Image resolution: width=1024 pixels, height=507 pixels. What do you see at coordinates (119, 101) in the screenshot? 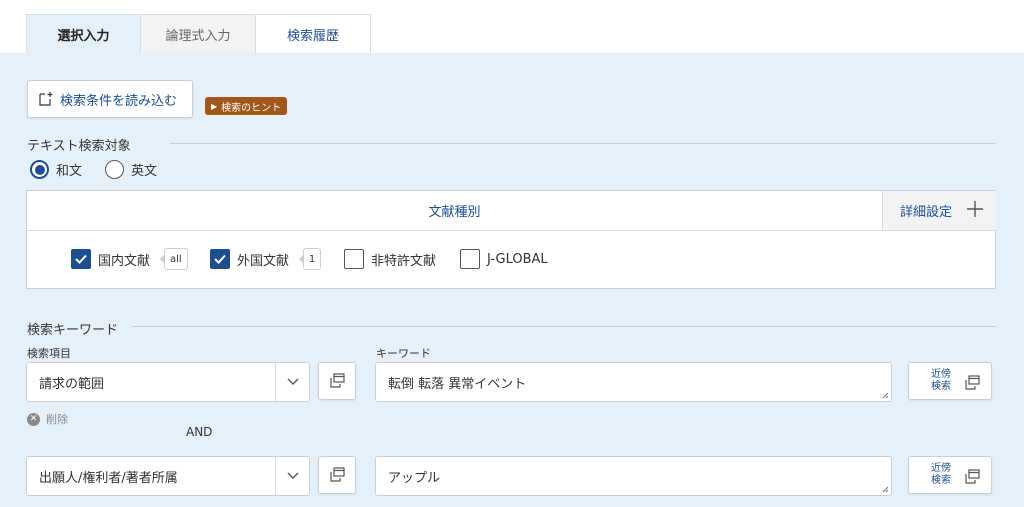
I see `load-conditions-label: 検索条件を読み込む` at bounding box center [119, 101].